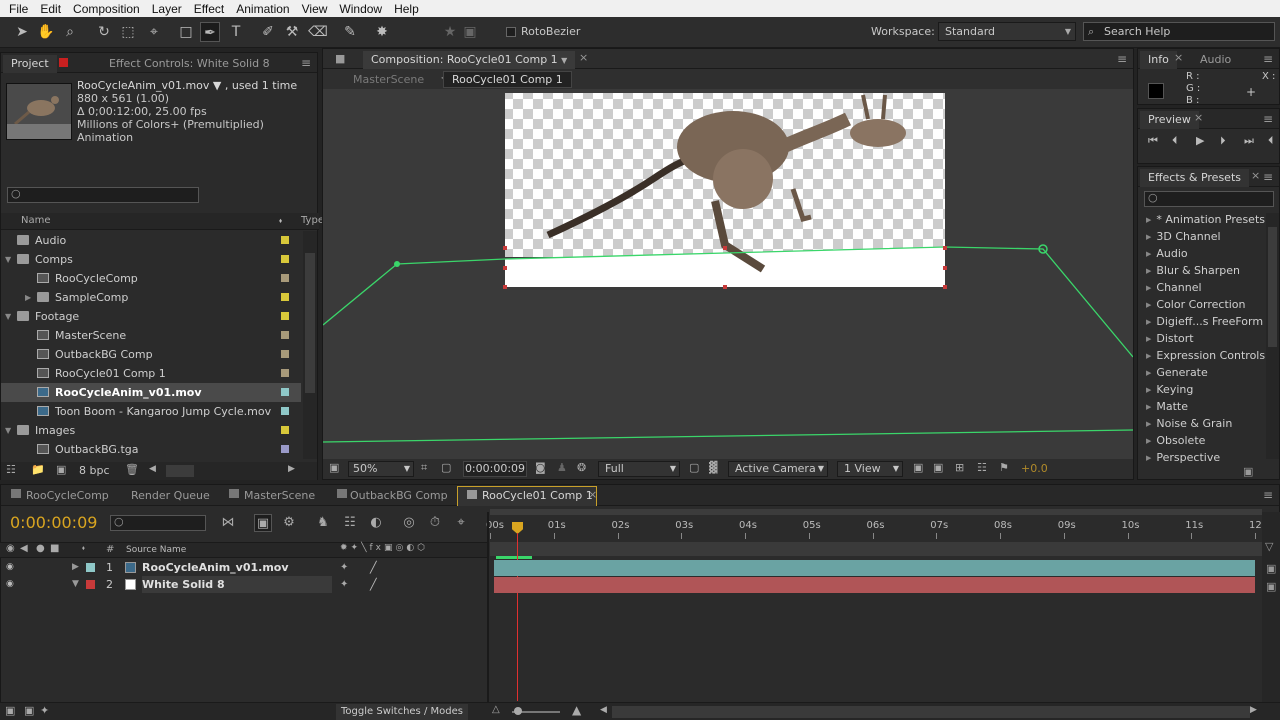  I want to click on brush-tool-icon: ✐, so click(268, 32).